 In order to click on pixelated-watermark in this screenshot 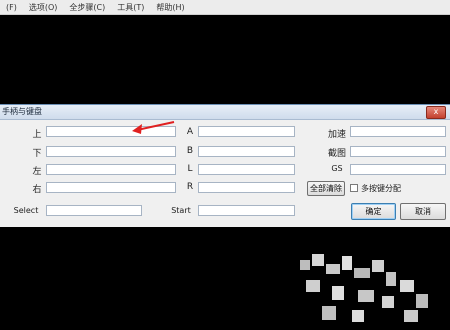, I will do `click(367, 289)`.